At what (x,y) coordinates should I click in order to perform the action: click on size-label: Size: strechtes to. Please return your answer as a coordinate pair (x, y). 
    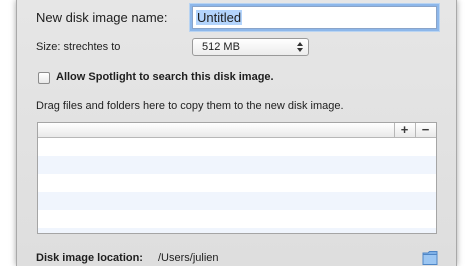
    Looking at the image, I should click on (78, 47).